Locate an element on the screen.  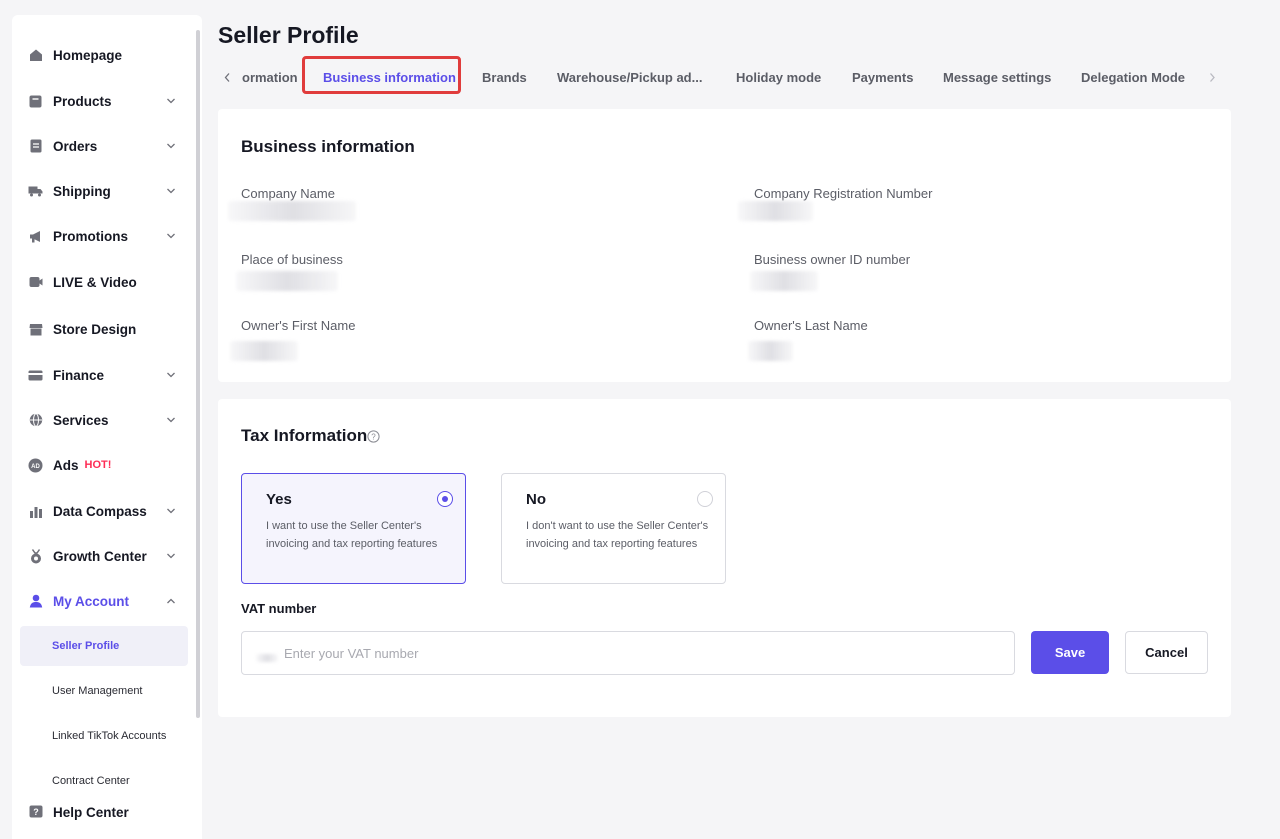
chart-icon is located at coordinates (35, 511).